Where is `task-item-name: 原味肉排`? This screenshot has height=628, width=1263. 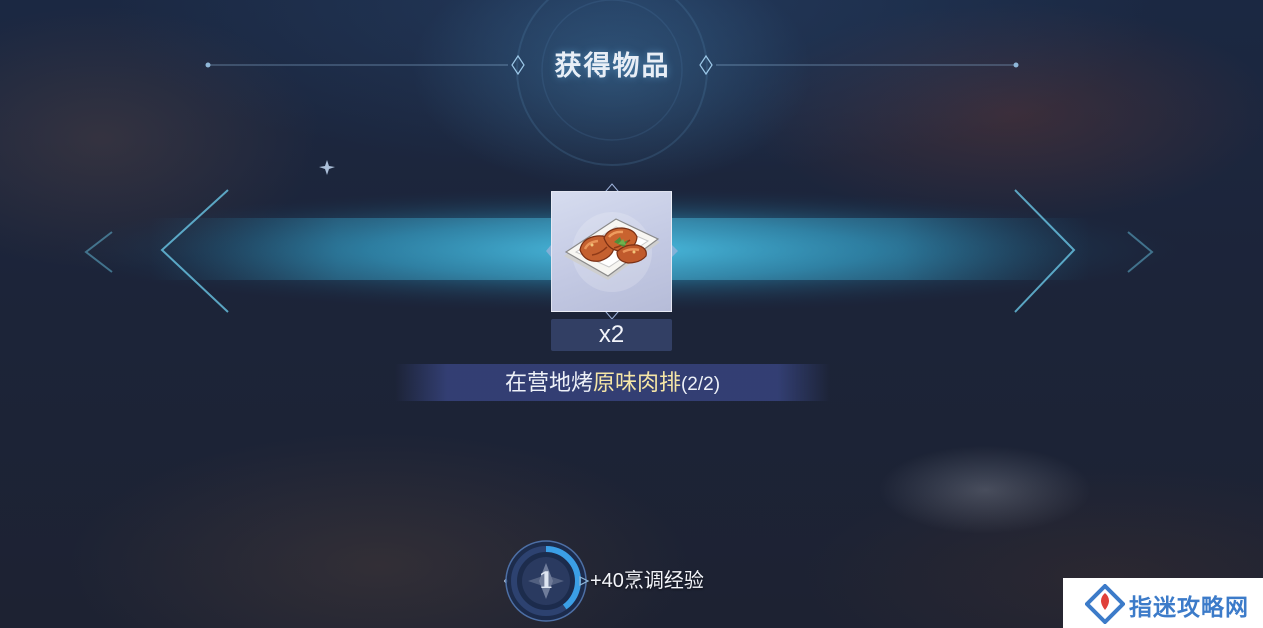
task-item-name: 原味肉排 is located at coordinates (636, 382).